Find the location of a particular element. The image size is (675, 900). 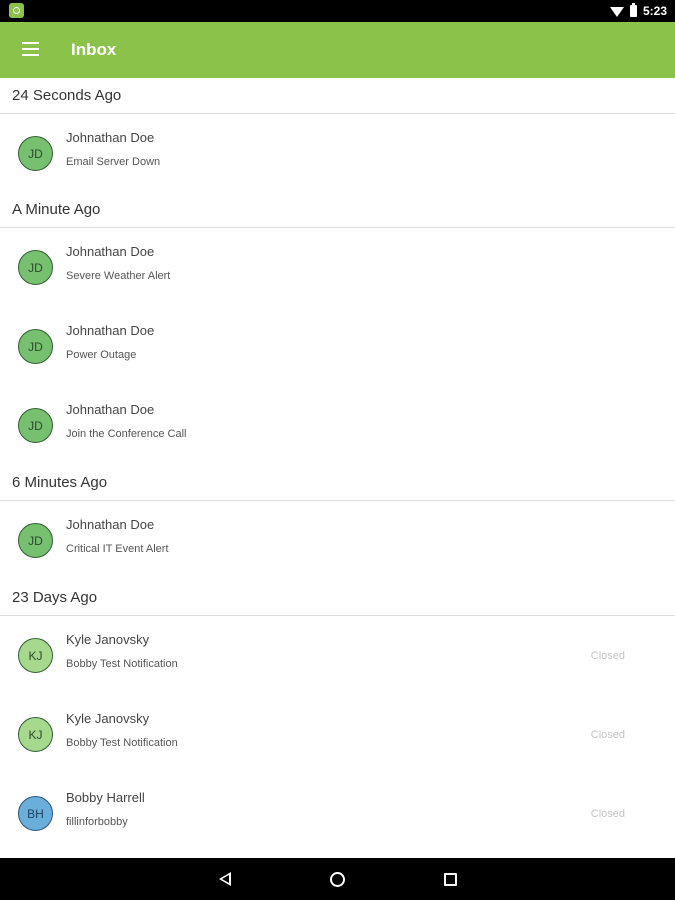

page-title: Inbox is located at coordinates (94, 49).